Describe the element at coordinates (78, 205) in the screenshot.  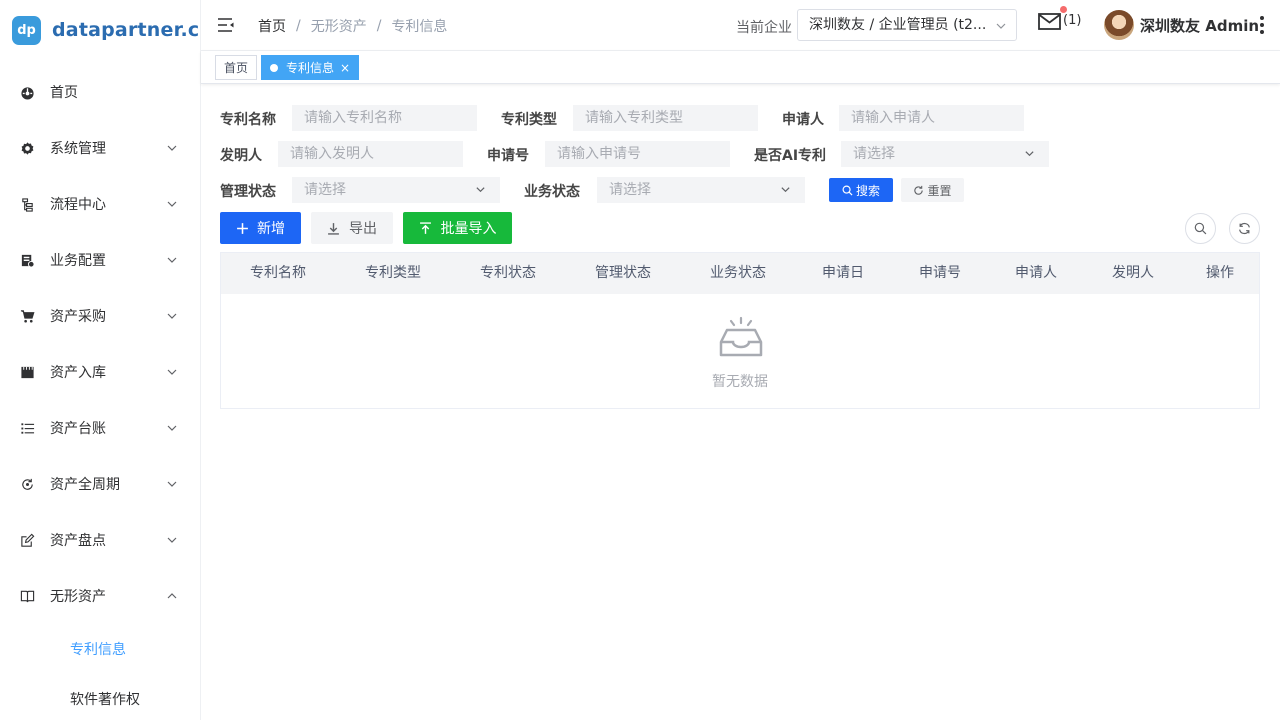
I see `sidebar-item-label: 流程中心` at that location.